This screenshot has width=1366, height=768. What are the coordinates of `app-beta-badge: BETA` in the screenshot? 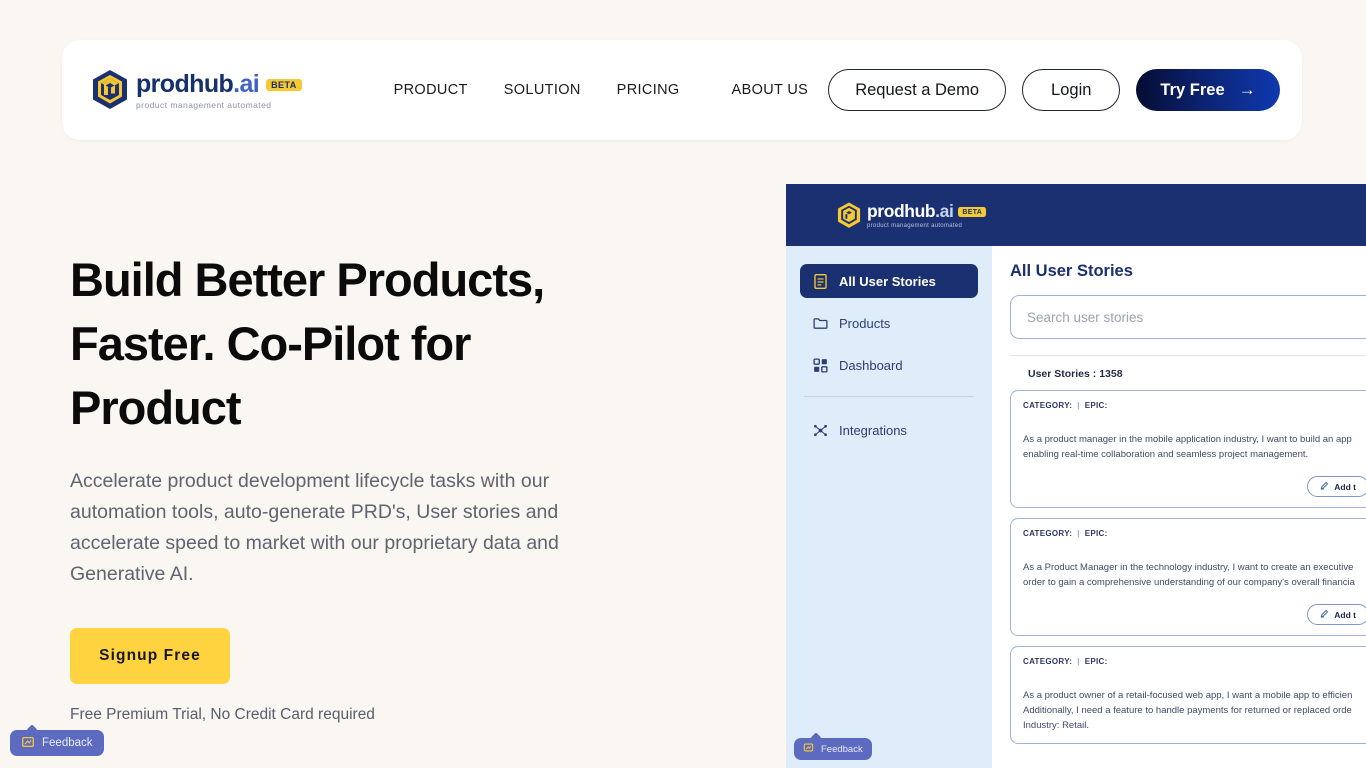 It's located at (972, 212).